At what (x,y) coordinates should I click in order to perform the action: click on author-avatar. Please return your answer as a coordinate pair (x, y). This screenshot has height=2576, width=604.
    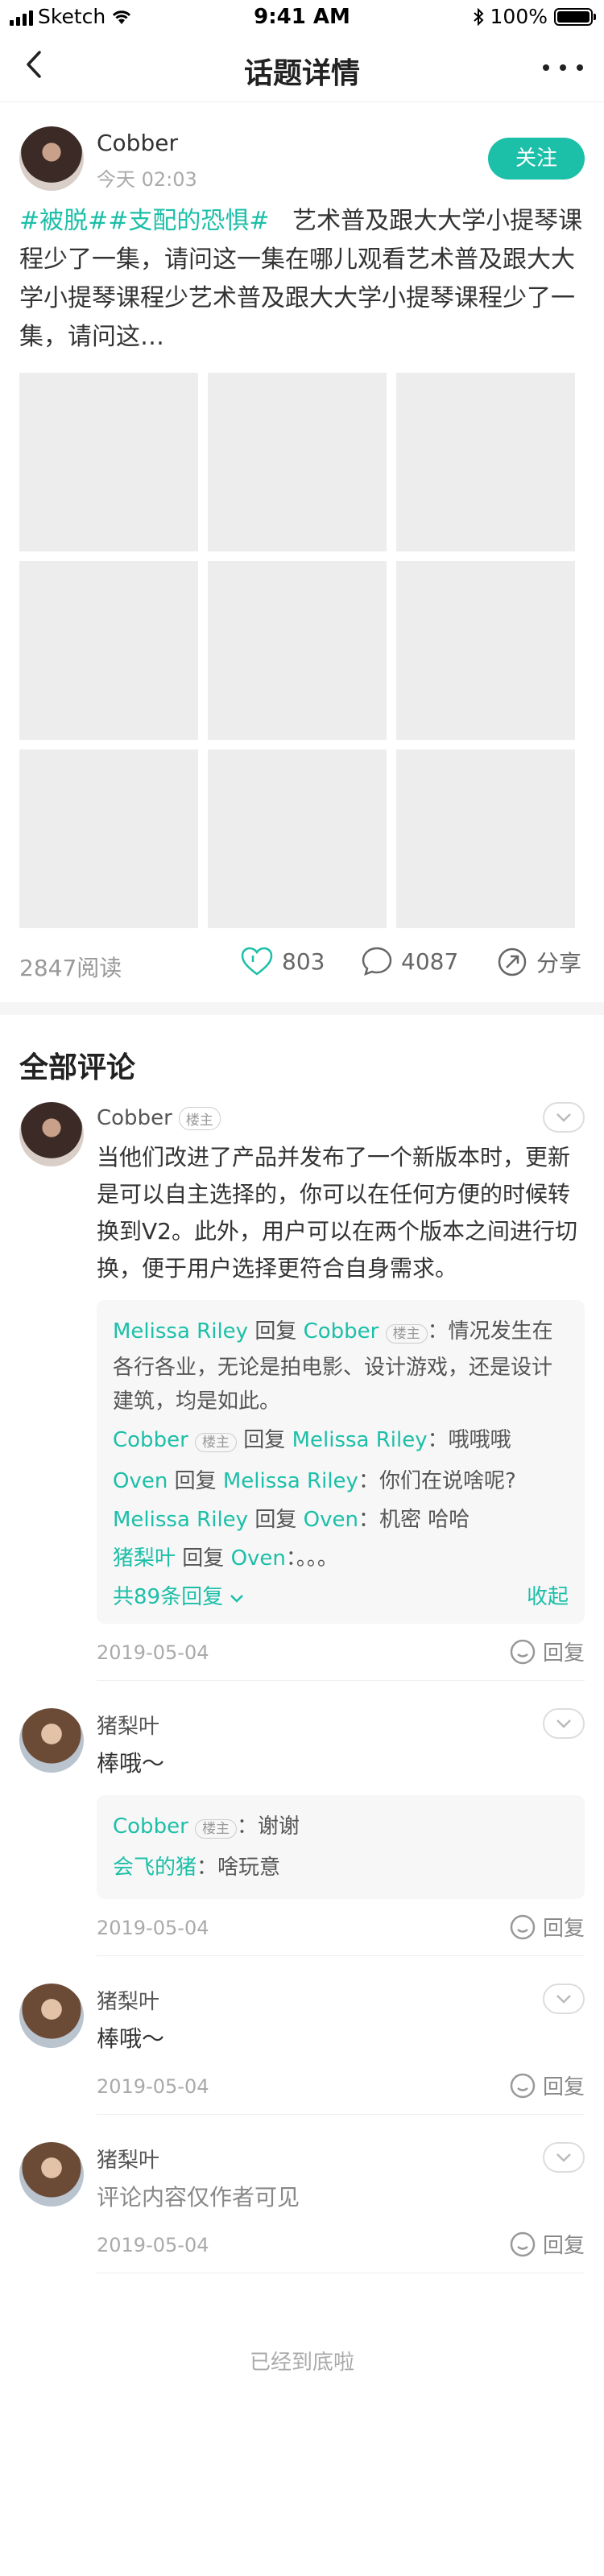
    Looking at the image, I should click on (51, 158).